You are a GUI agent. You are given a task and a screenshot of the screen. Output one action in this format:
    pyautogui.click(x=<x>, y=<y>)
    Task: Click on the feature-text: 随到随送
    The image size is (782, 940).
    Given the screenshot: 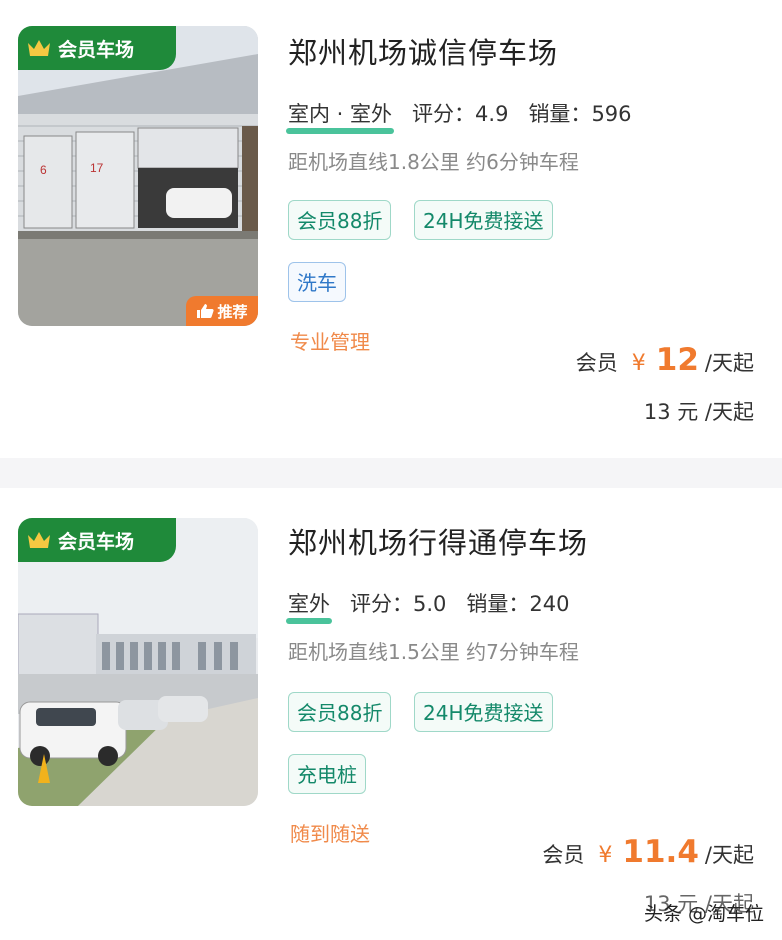 What is the action you would take?
    pyautogui.click(x=330, y=834)
    